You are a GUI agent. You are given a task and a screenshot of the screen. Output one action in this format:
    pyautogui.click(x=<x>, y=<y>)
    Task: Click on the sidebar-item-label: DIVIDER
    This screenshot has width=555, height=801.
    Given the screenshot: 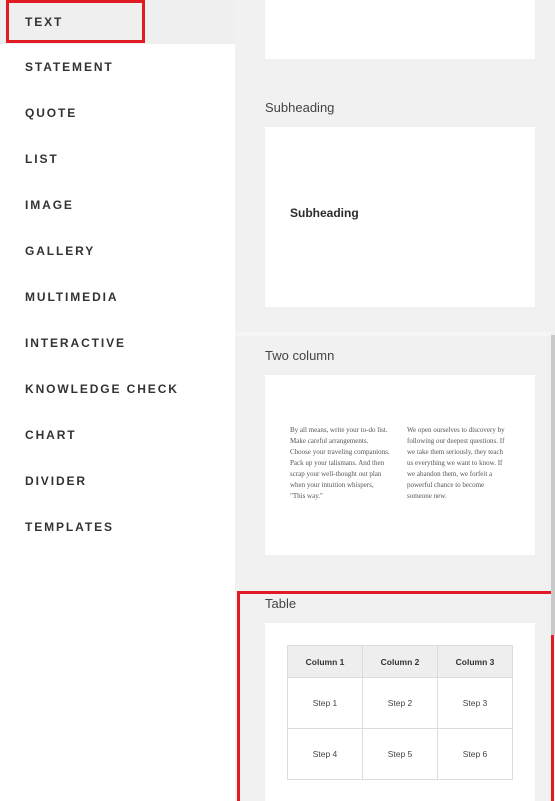 What is the action you would take?
    pyautogui.click(x=56, y=481)
    